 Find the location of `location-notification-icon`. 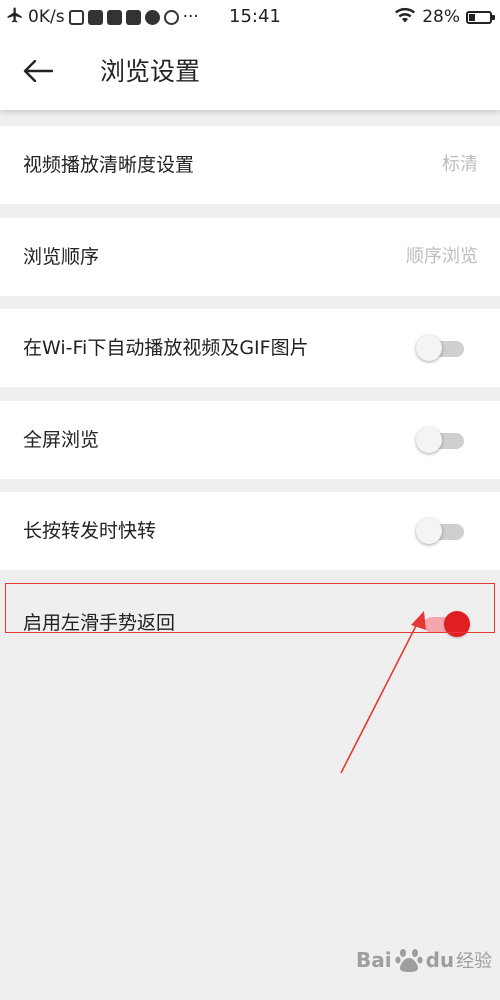

location-notification-icon is located at coordinates (171, 17).